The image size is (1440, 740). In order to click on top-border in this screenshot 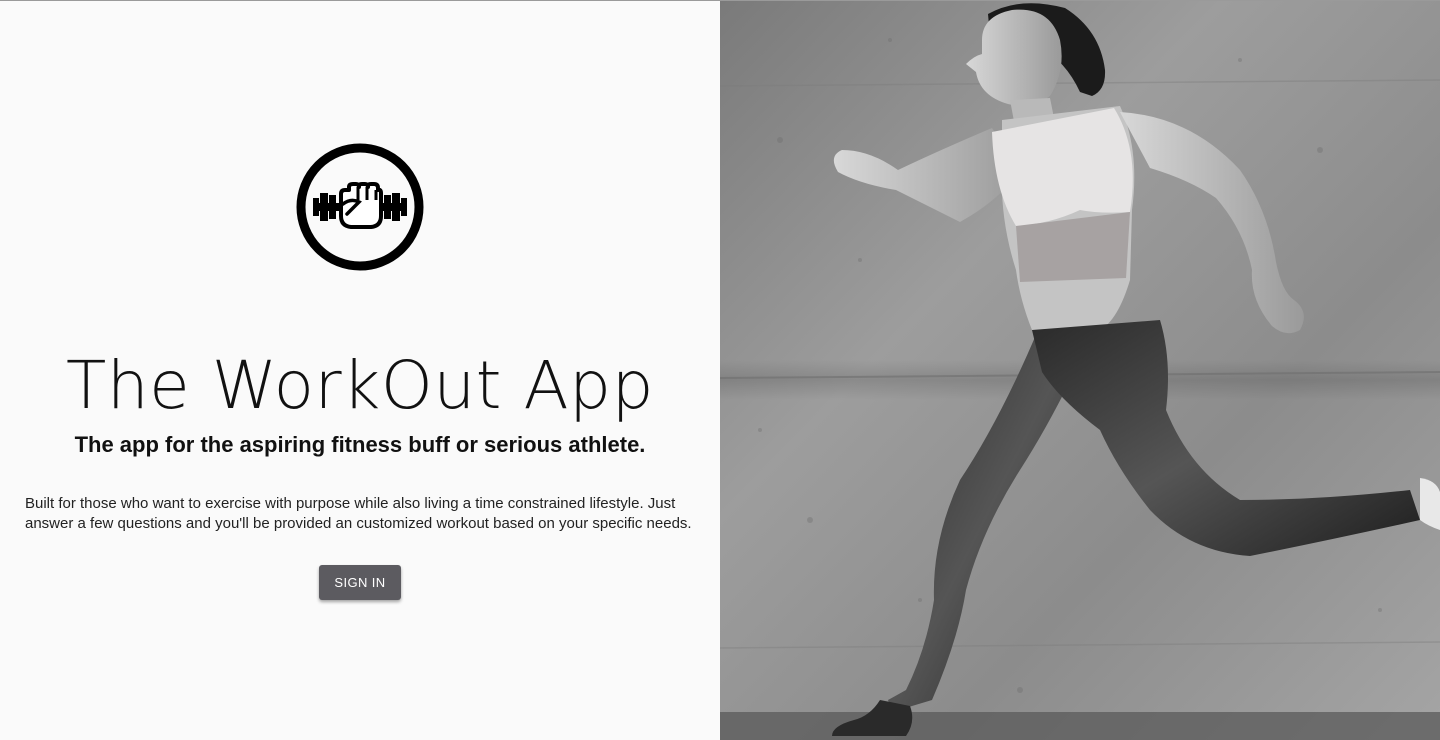, I will do `click(720, 0)`.